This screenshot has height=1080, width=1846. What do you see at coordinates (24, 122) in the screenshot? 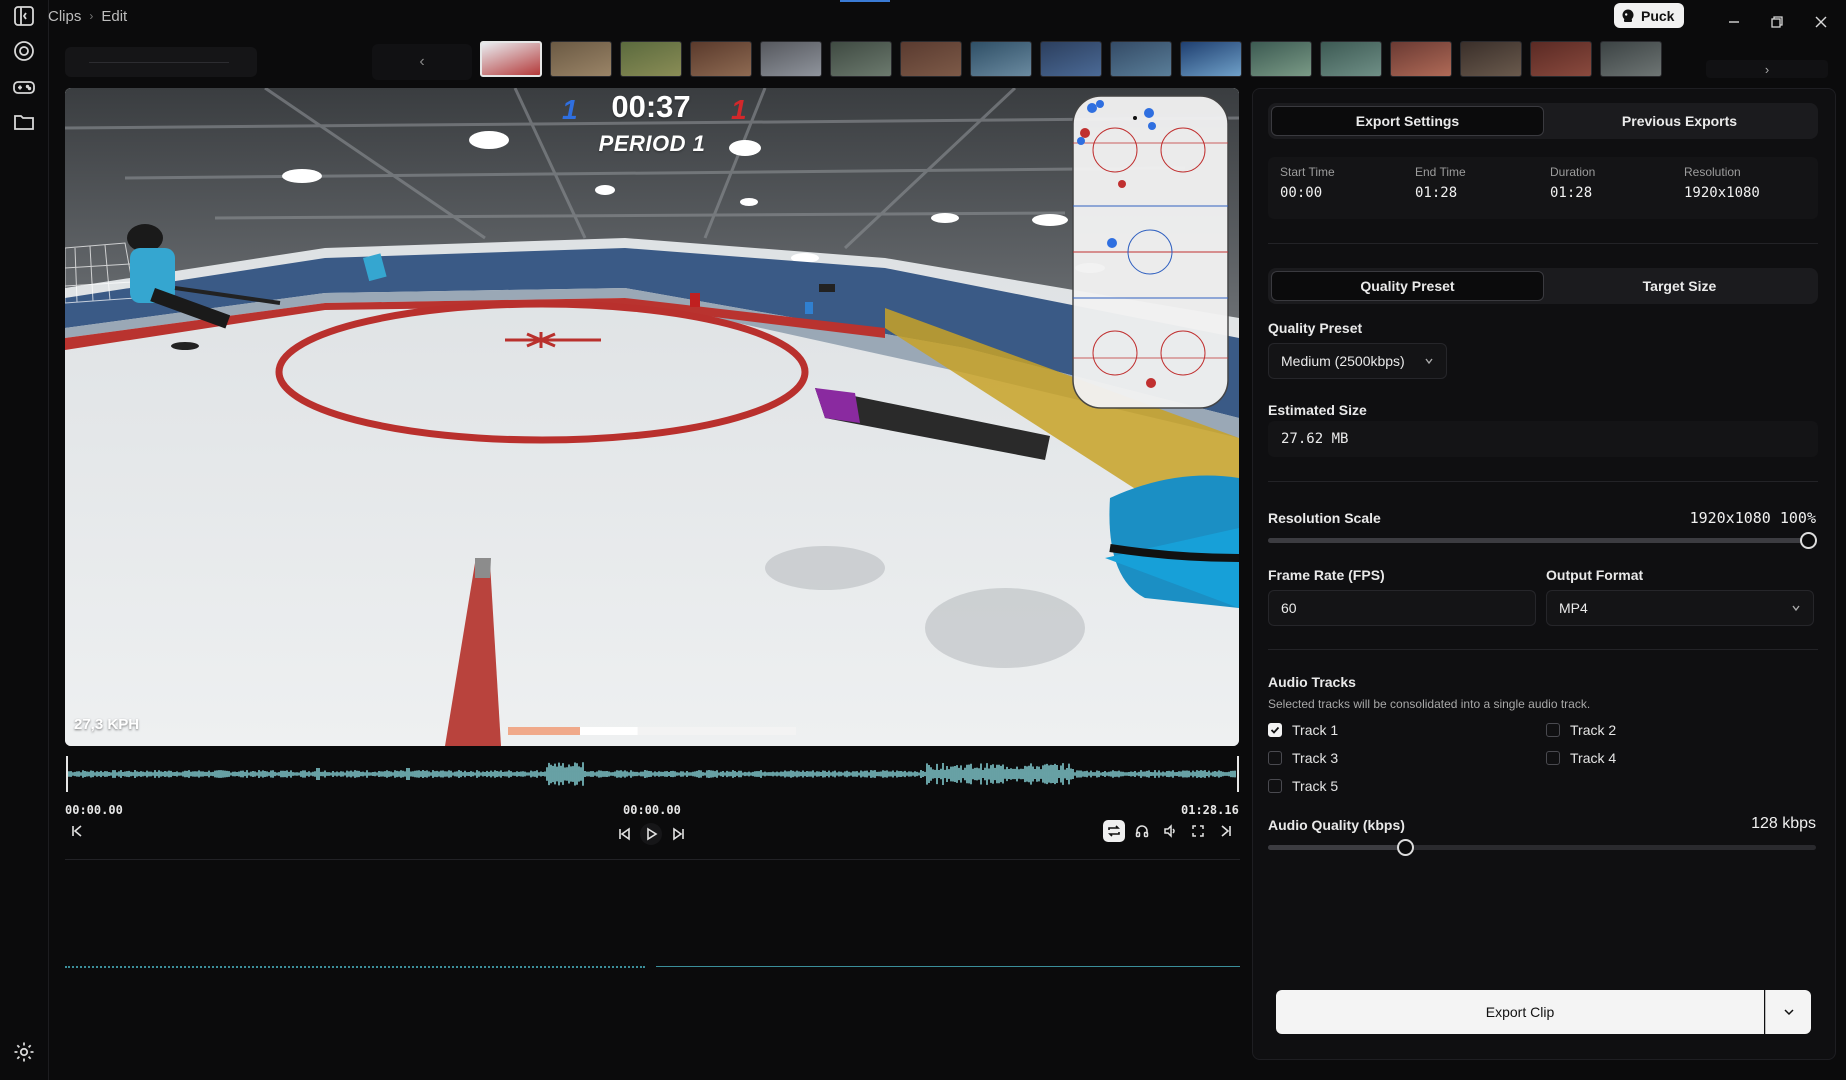
I see `folder-icon` at bounding box center [24, 122].